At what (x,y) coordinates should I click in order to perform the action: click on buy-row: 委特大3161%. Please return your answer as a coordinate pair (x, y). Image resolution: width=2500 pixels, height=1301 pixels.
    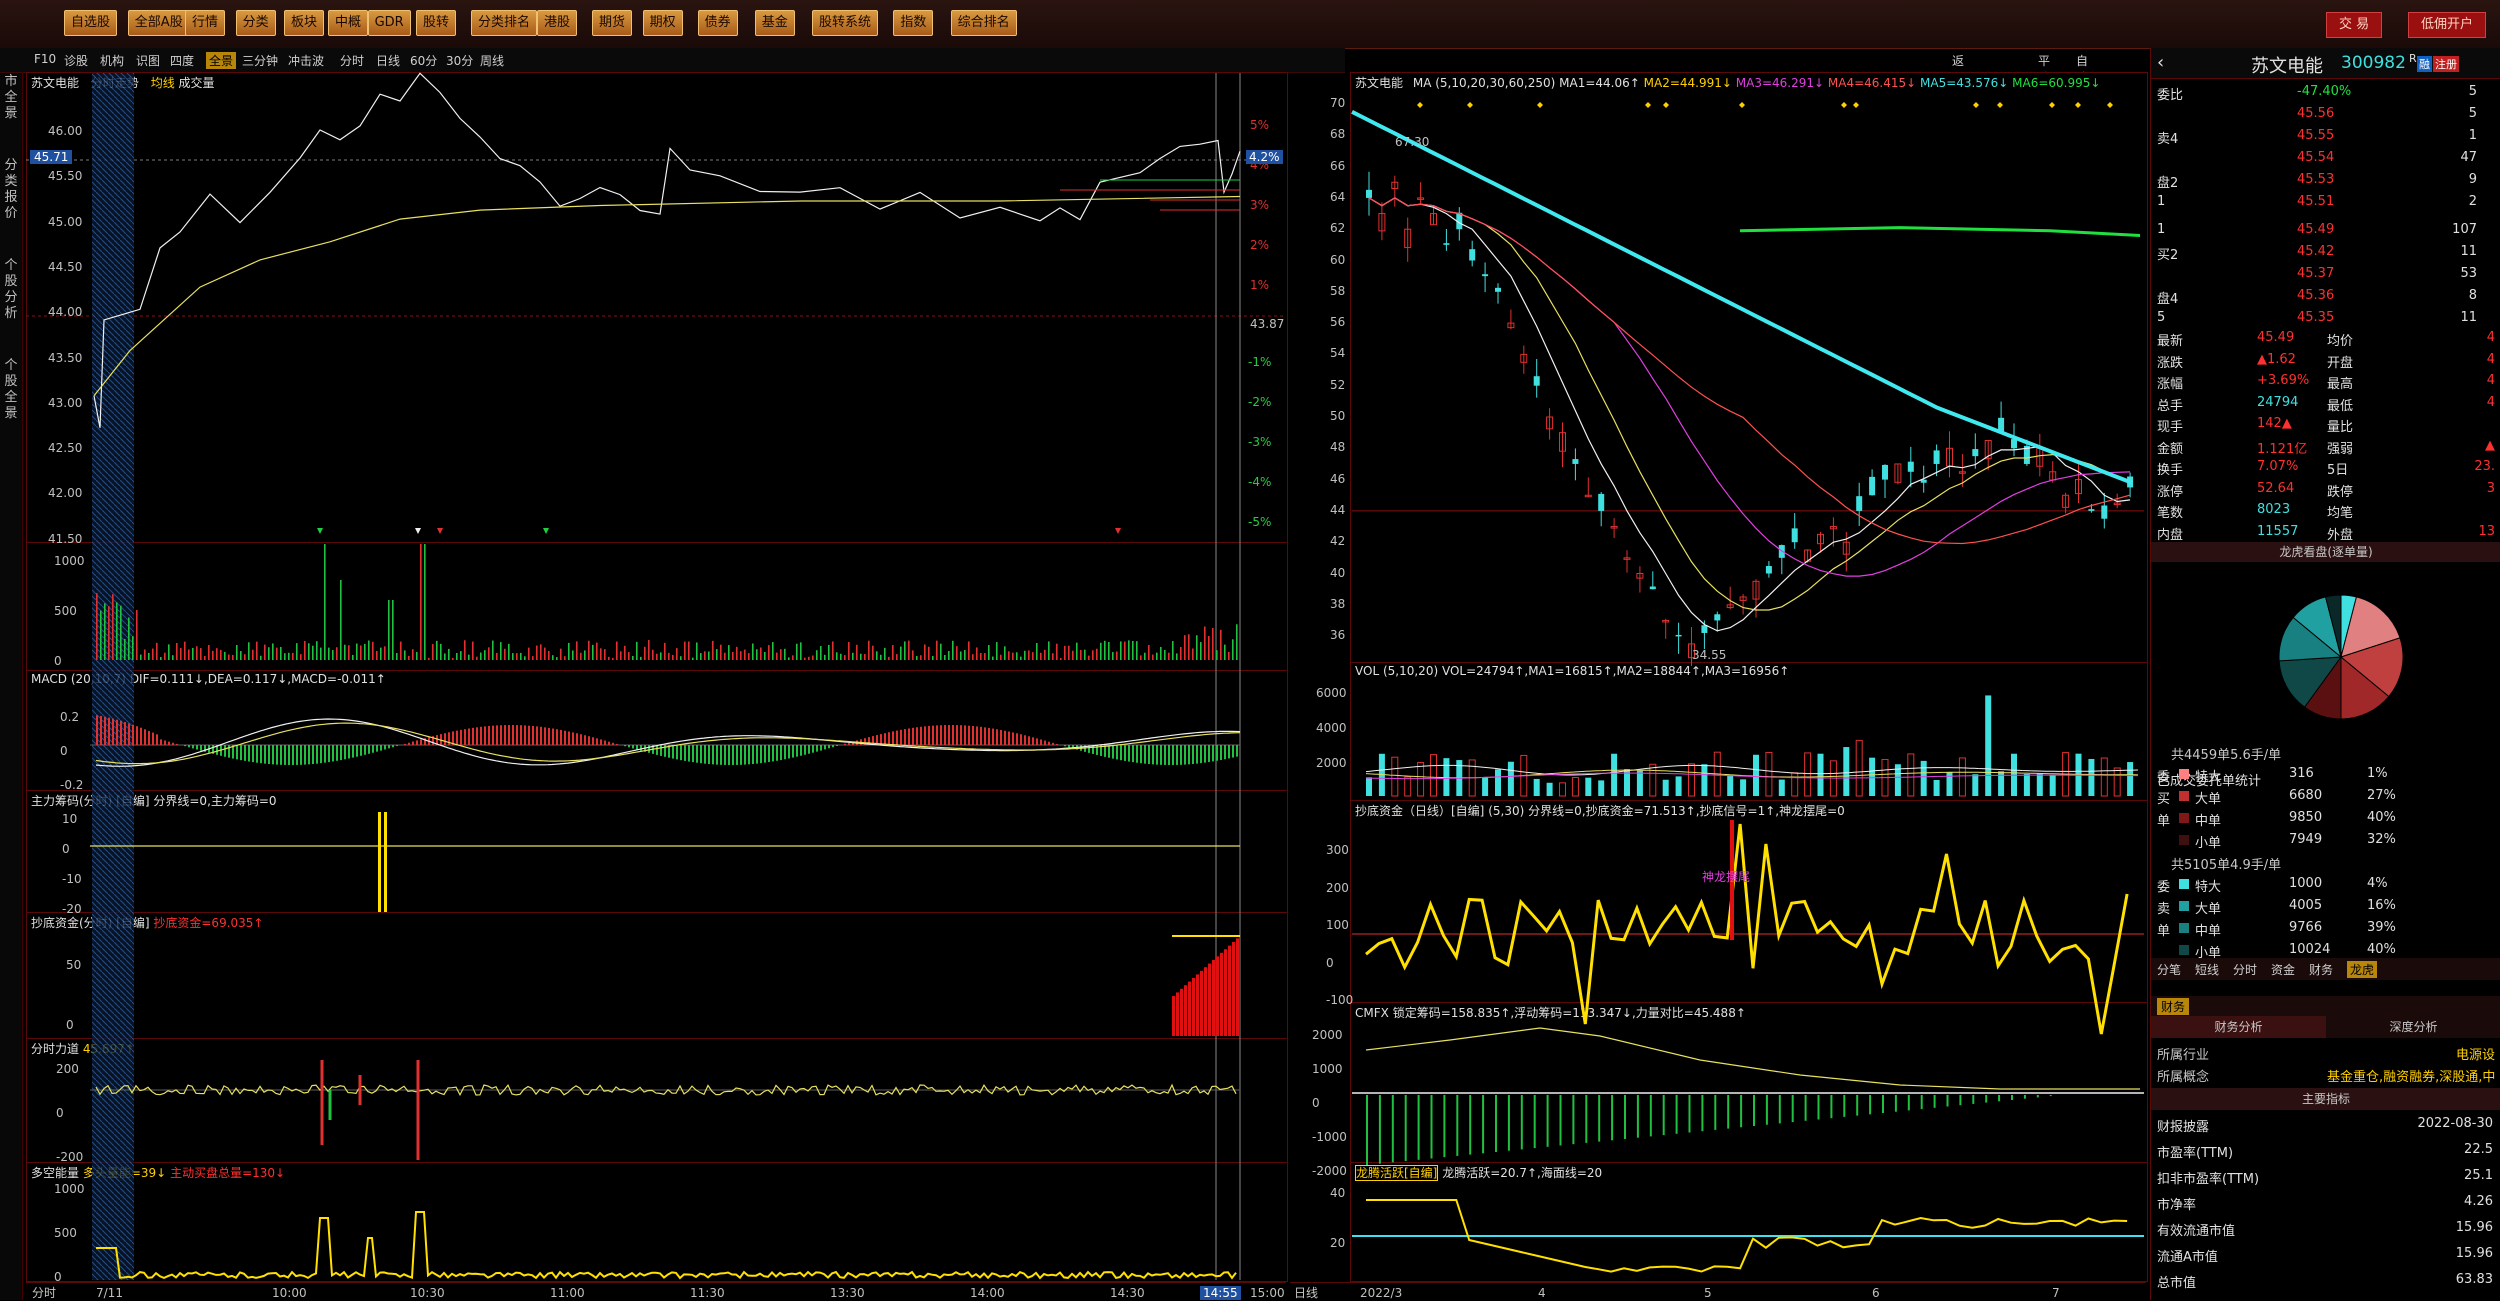
    Looking at the image, I should click on (2327, 775).